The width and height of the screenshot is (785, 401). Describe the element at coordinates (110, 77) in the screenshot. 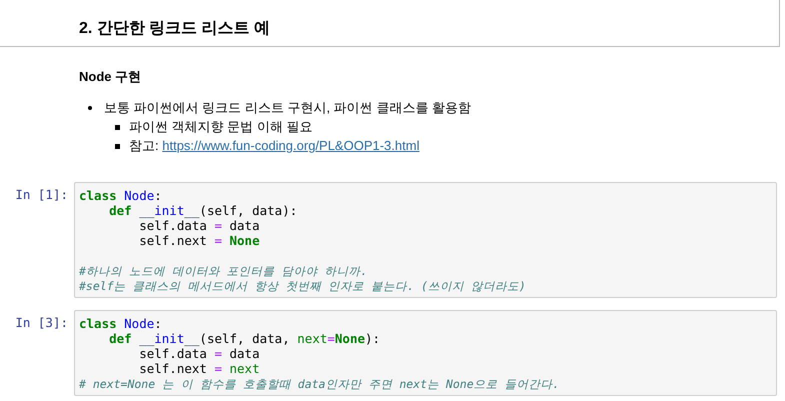

I see `subheading: Node 구현` at that location.